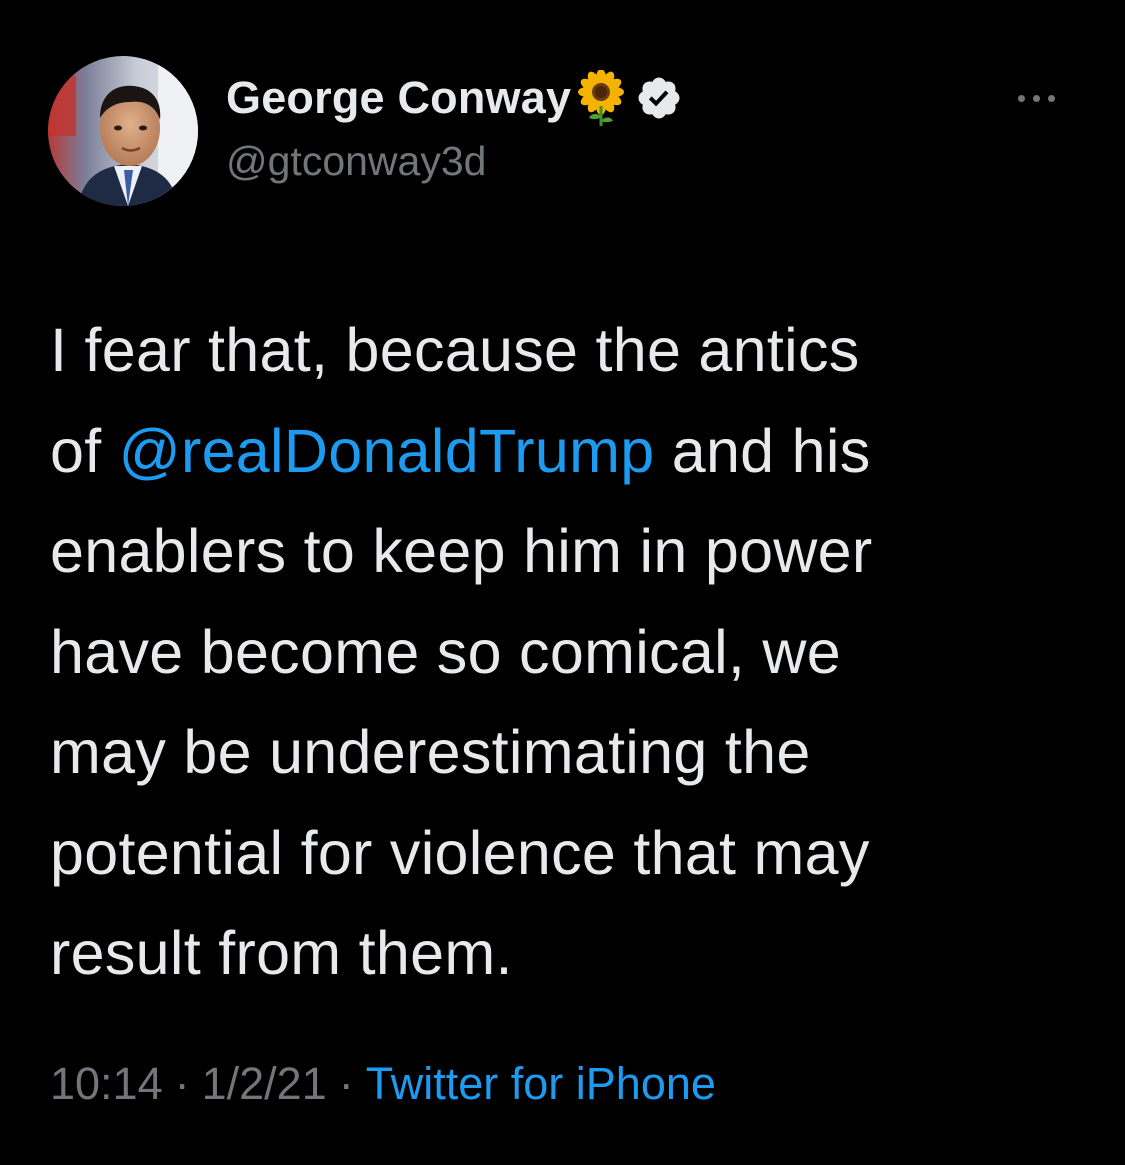 The height and width of the screenshot is (1165, 1125). What do you see at coordinates (762, 450) in the screenshot?
I see `tweet-text-segment: and his` at bounding box center [762, 450].